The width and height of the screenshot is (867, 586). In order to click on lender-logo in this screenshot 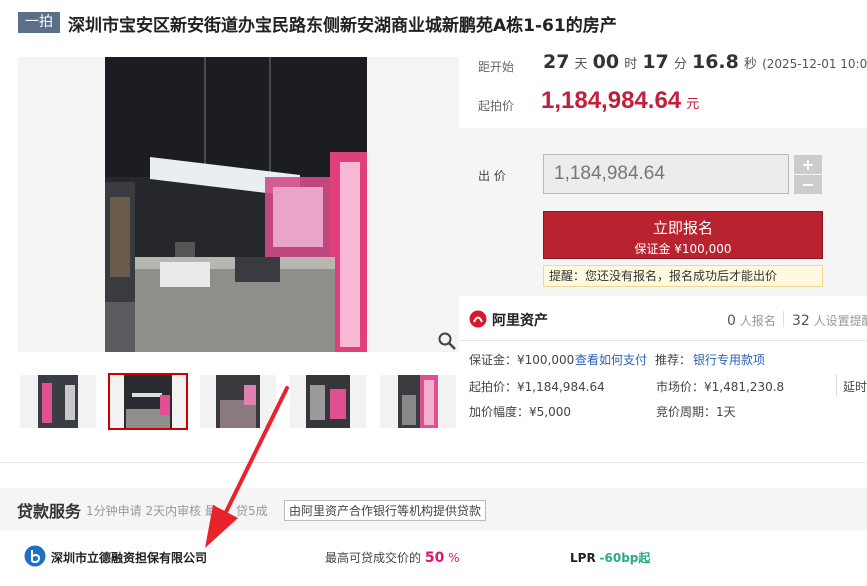, I will do `click(35, 556)`.